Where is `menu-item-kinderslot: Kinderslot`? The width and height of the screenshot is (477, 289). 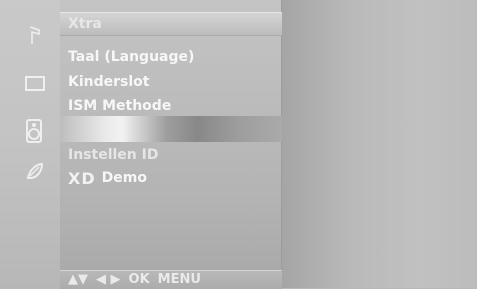
menu-item-kinderslot: Kinderslot is located at coordinates (108, 82).